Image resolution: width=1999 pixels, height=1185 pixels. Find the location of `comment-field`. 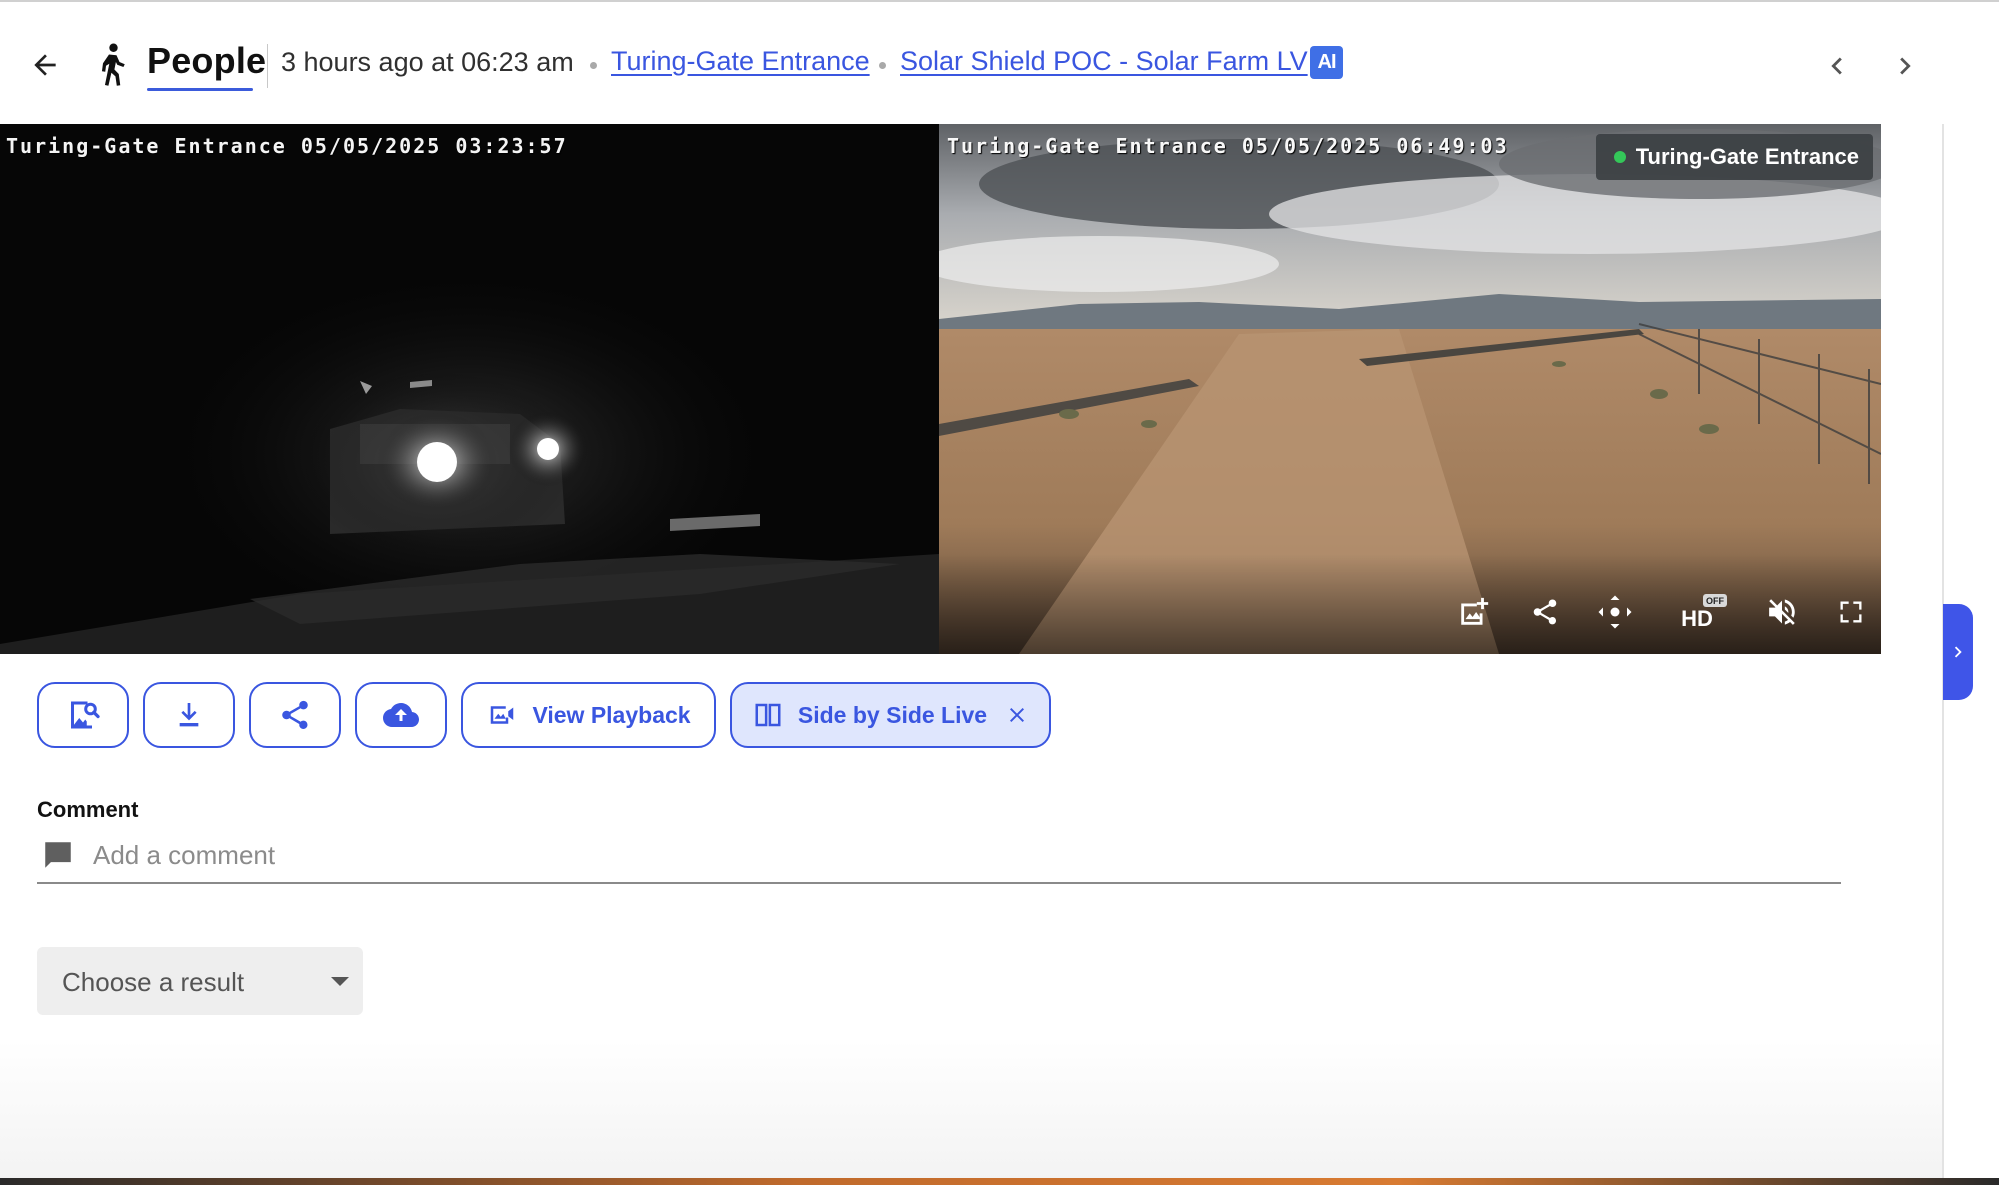

comment-field is located at coordinates (939, 858).